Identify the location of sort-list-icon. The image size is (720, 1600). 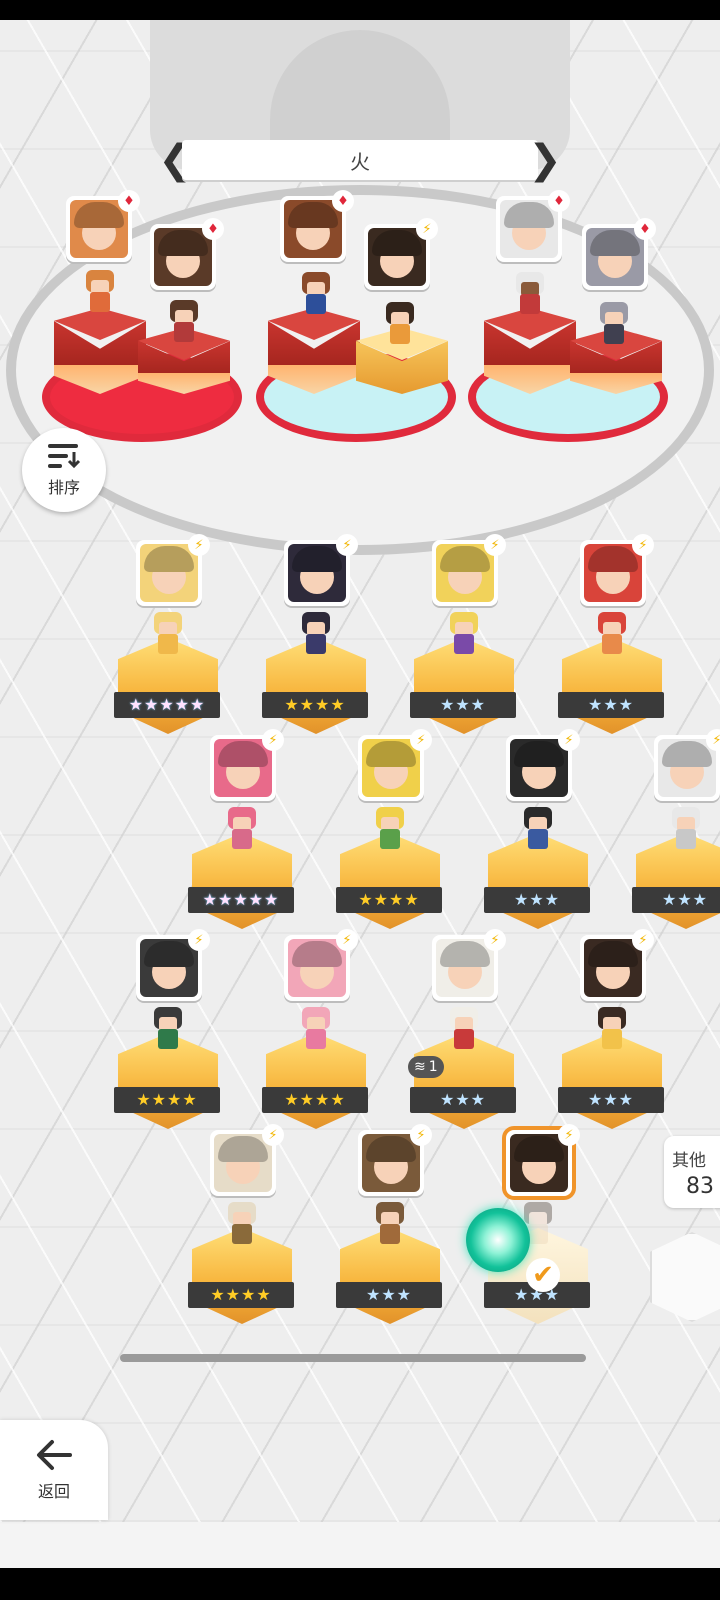
(64, 456).